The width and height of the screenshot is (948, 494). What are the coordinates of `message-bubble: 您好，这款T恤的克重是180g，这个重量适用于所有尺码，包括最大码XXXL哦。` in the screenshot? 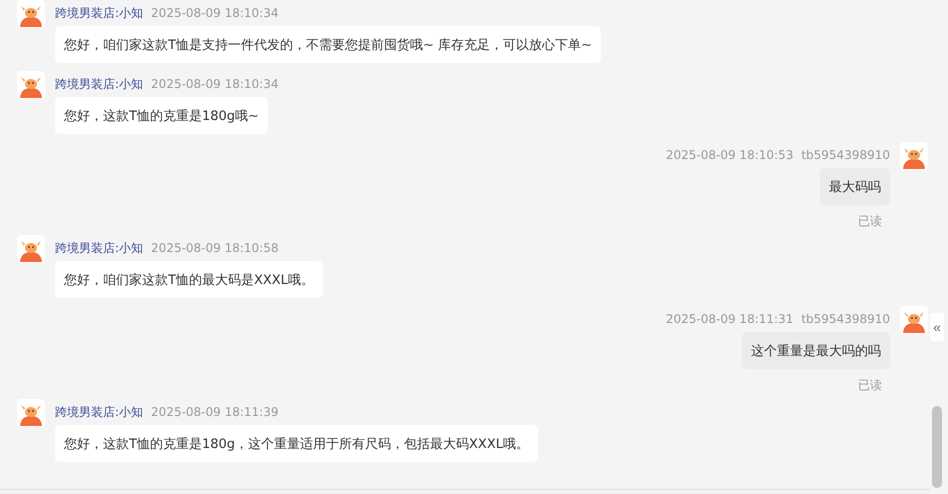 It's located at (296, 443).